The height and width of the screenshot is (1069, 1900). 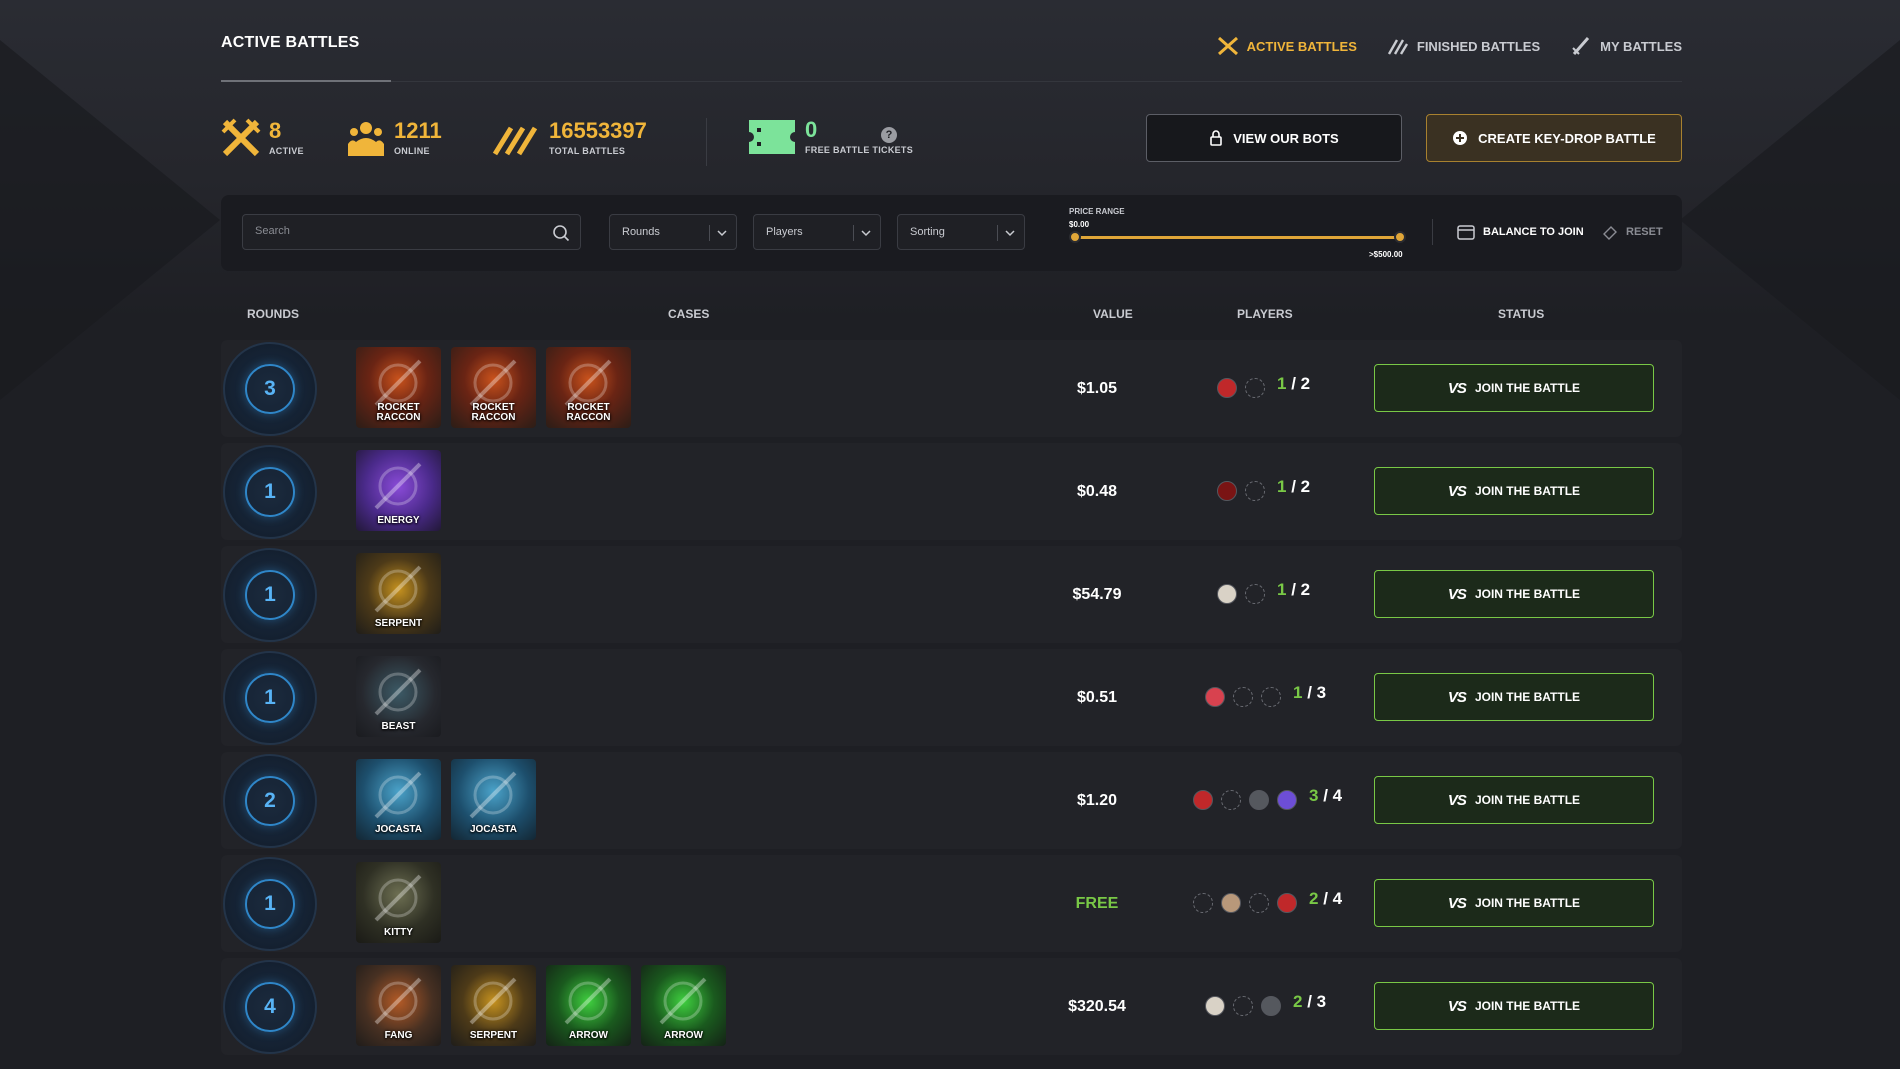 I want to click on wallet-icon, so click(x=1466, y=232).